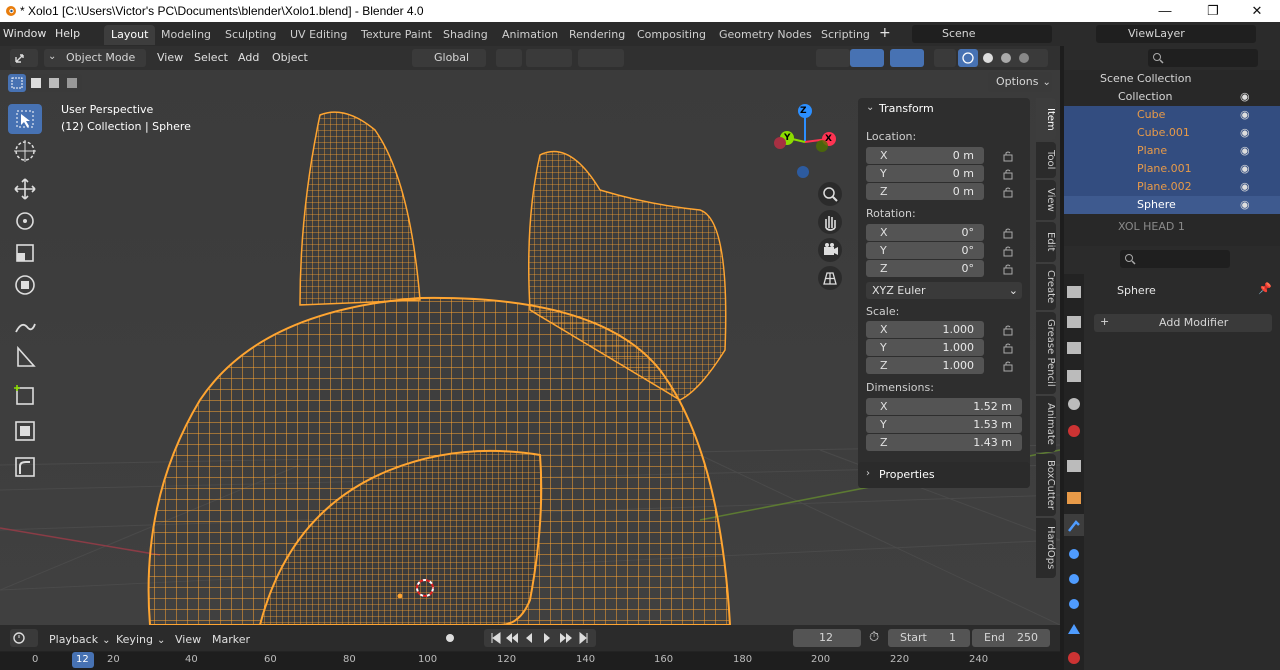  What do you see at coordinates (25, 189) in the screenshot?
I see `move-tool` at bounding box center [25, 189].